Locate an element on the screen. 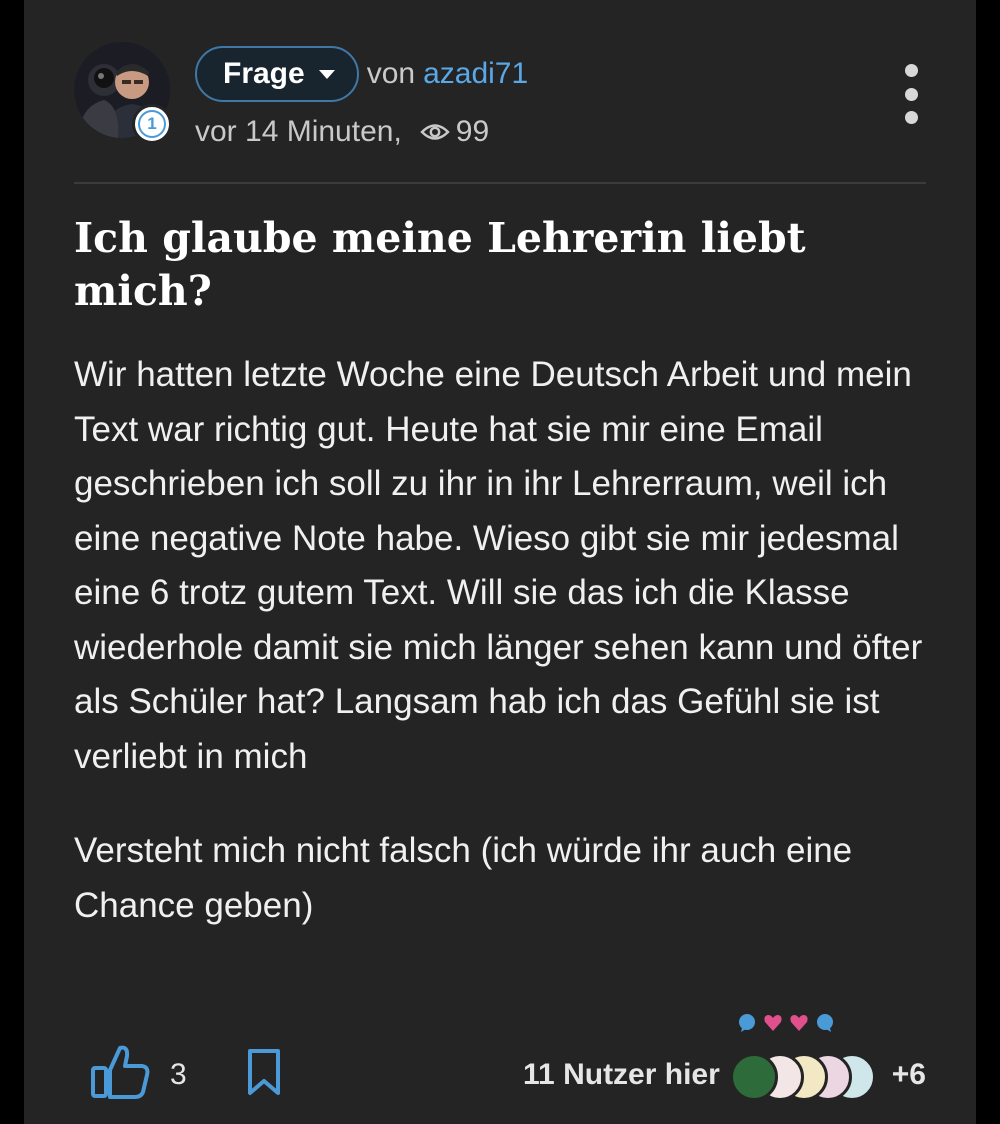  users-here: 11 Nutzer hier +6 is located at coordinates (724, 1075).